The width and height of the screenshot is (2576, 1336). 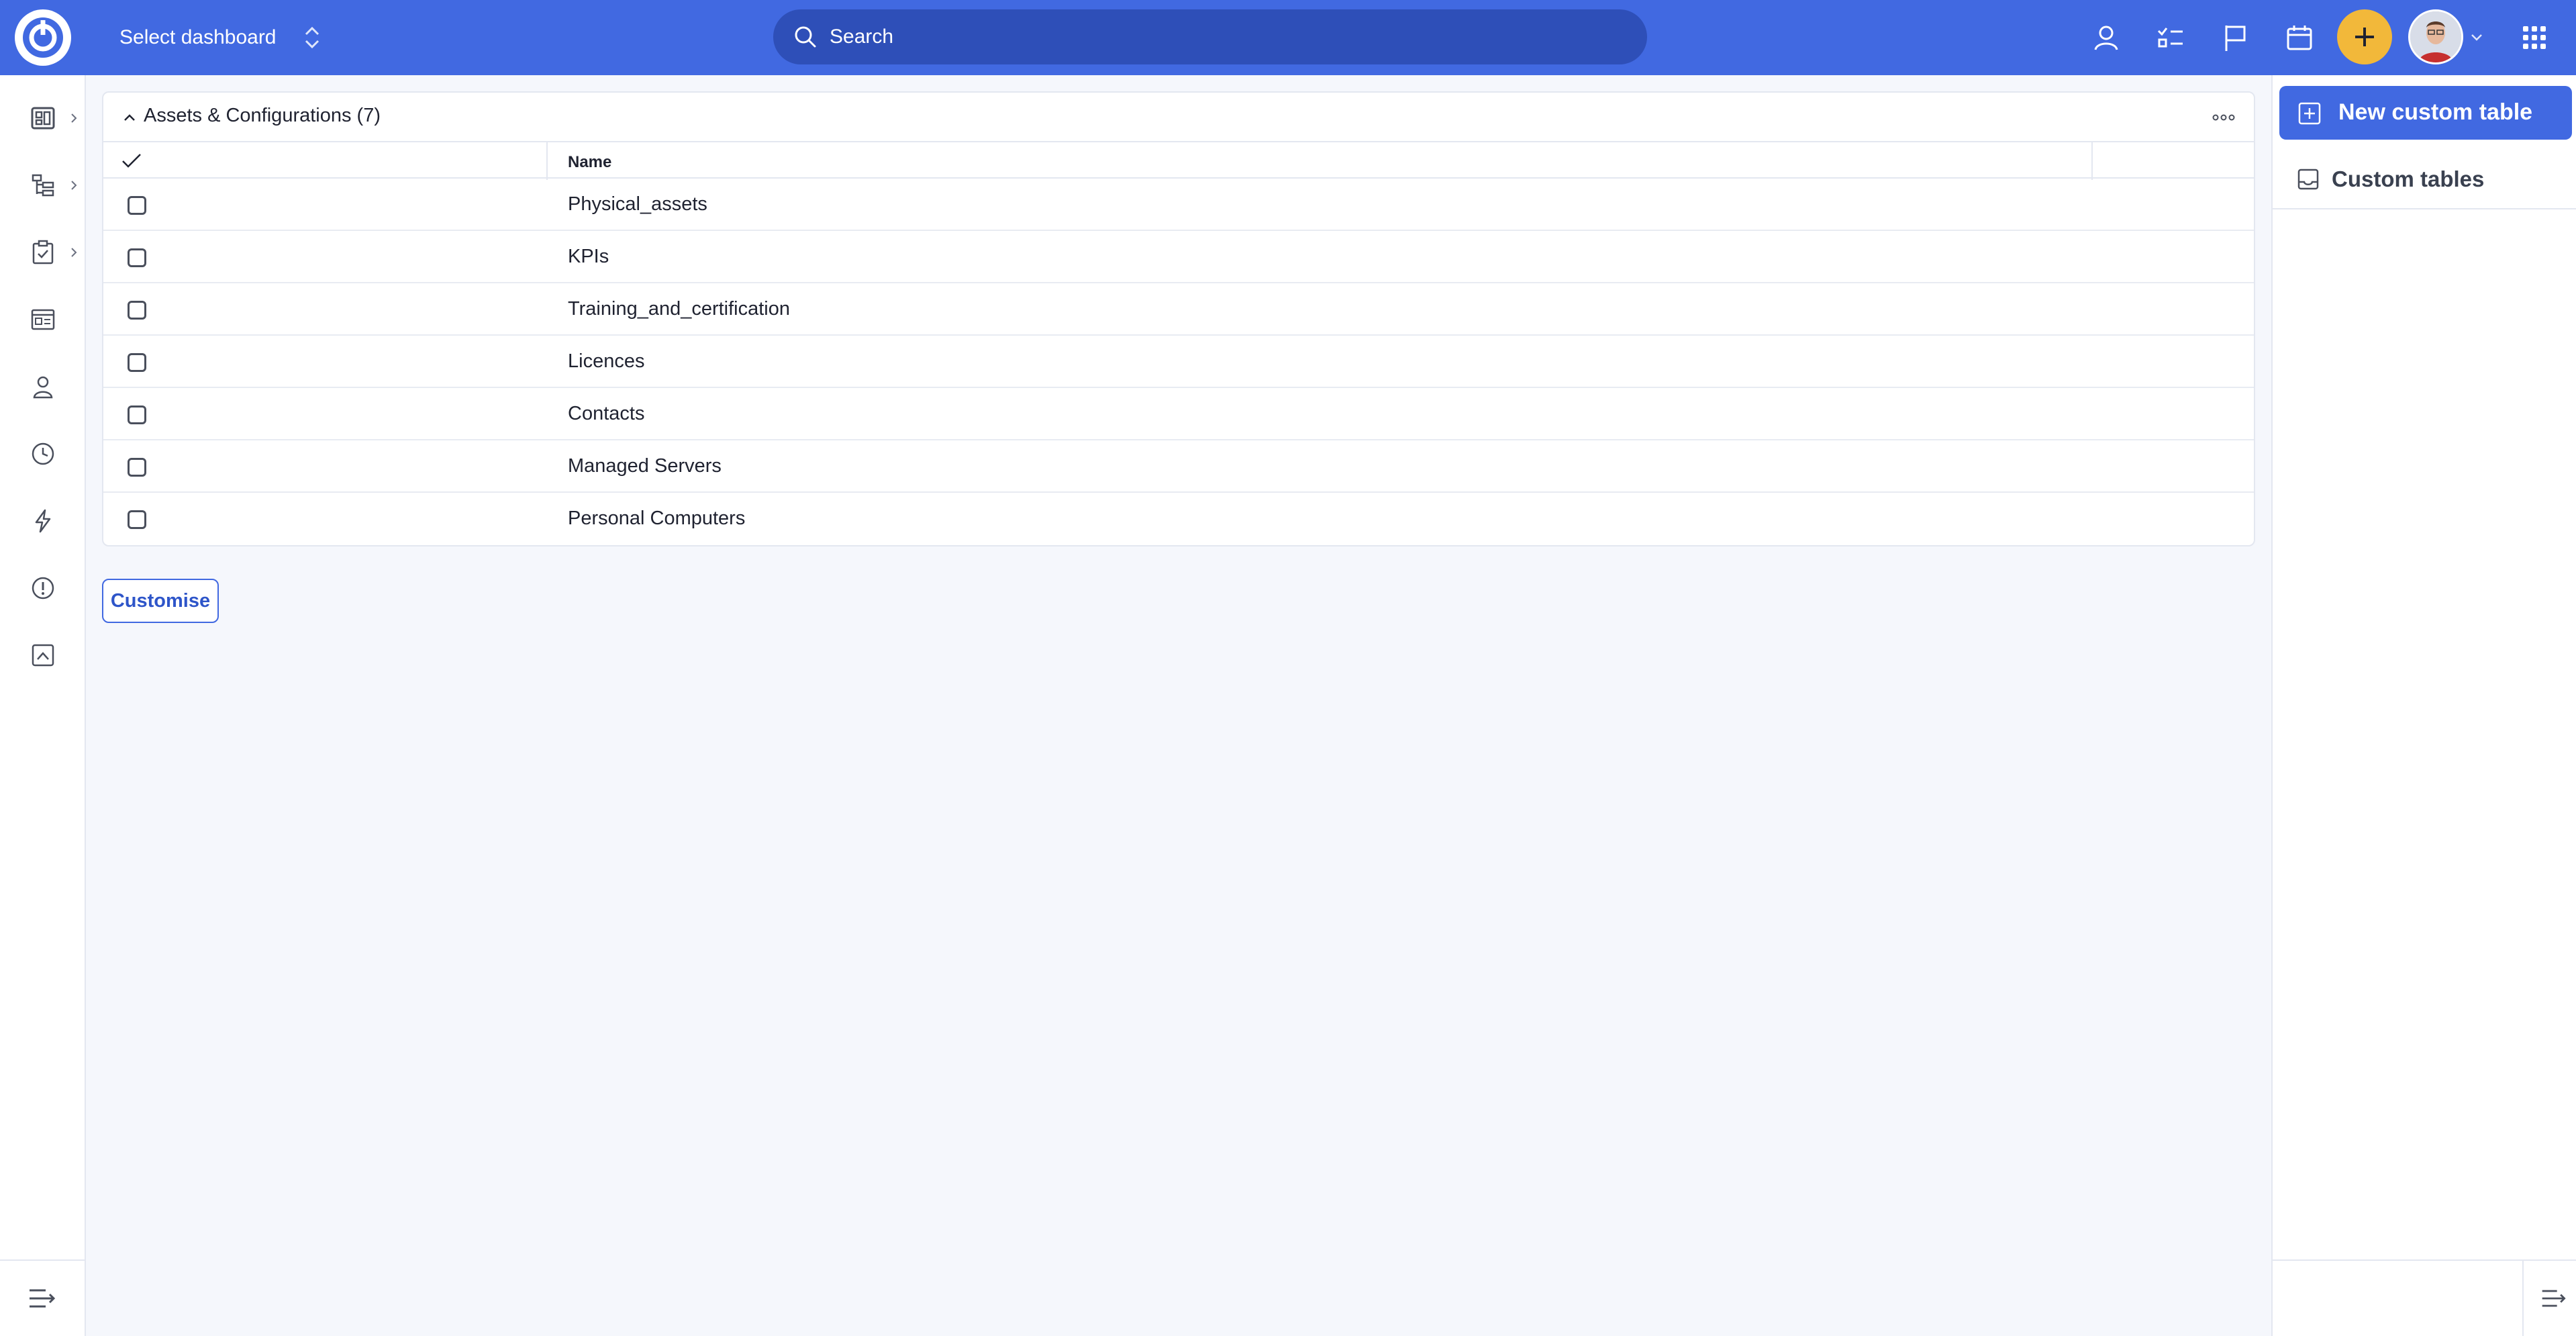 I want to click on quick-add-button, so click(x=2364, y=36).